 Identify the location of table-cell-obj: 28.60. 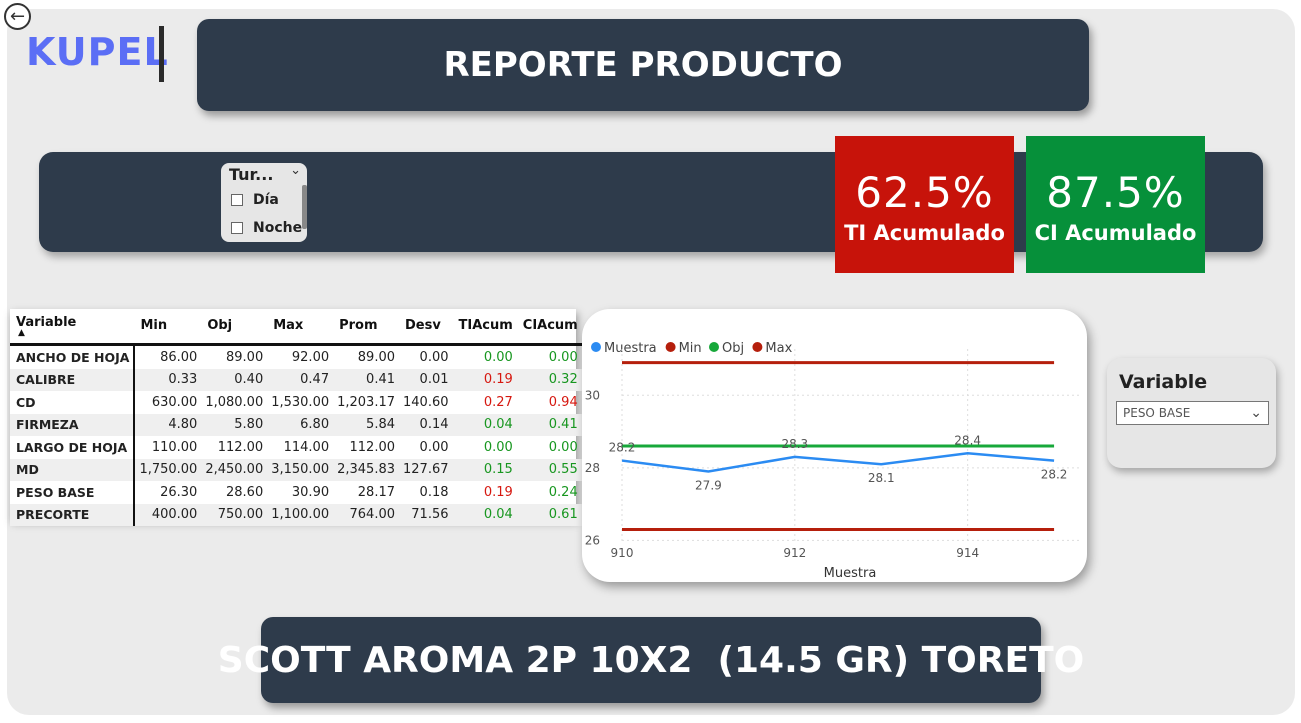
(245, 492).